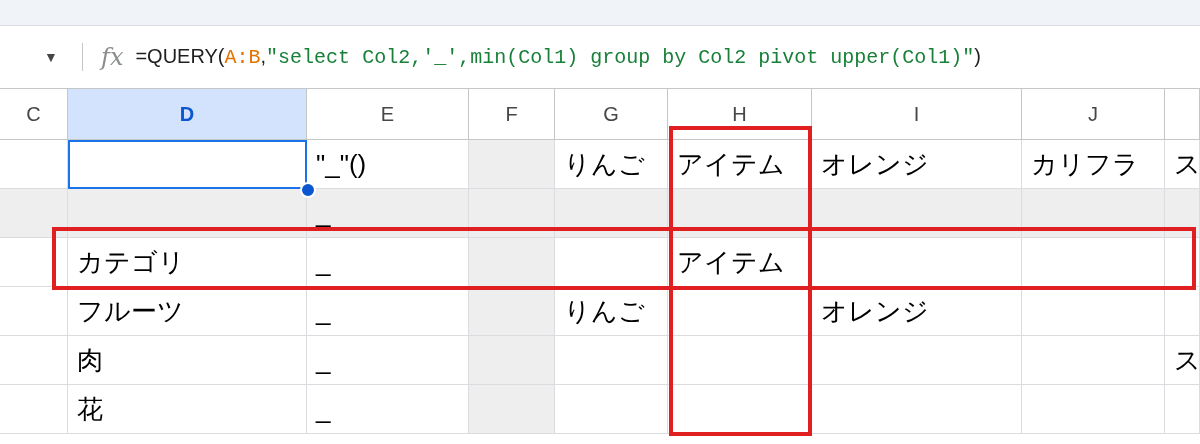  What do you see at coordinates (558, 57) in the screenshot?
I see `formula-input: =QUERY(A:B,"select Col2,'_',min(Col1) group by Col2 pivot upper(Col1)")` at bounding box center [558, 57].